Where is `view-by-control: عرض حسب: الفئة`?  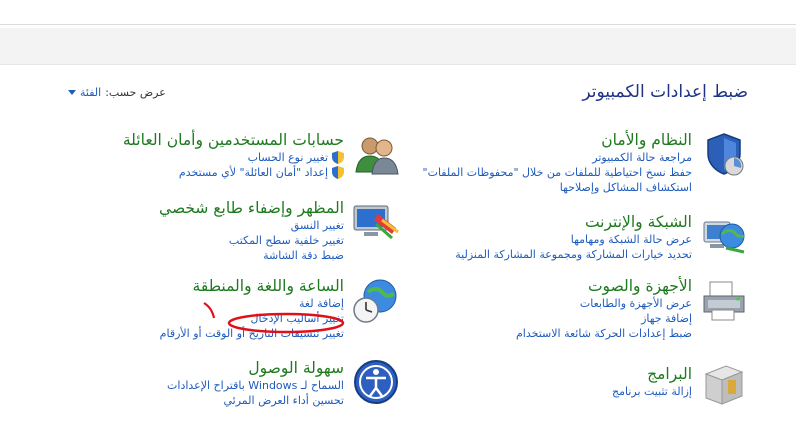
view-by-control: عرض حسب: الفئة is located at coordinates (114, 92).